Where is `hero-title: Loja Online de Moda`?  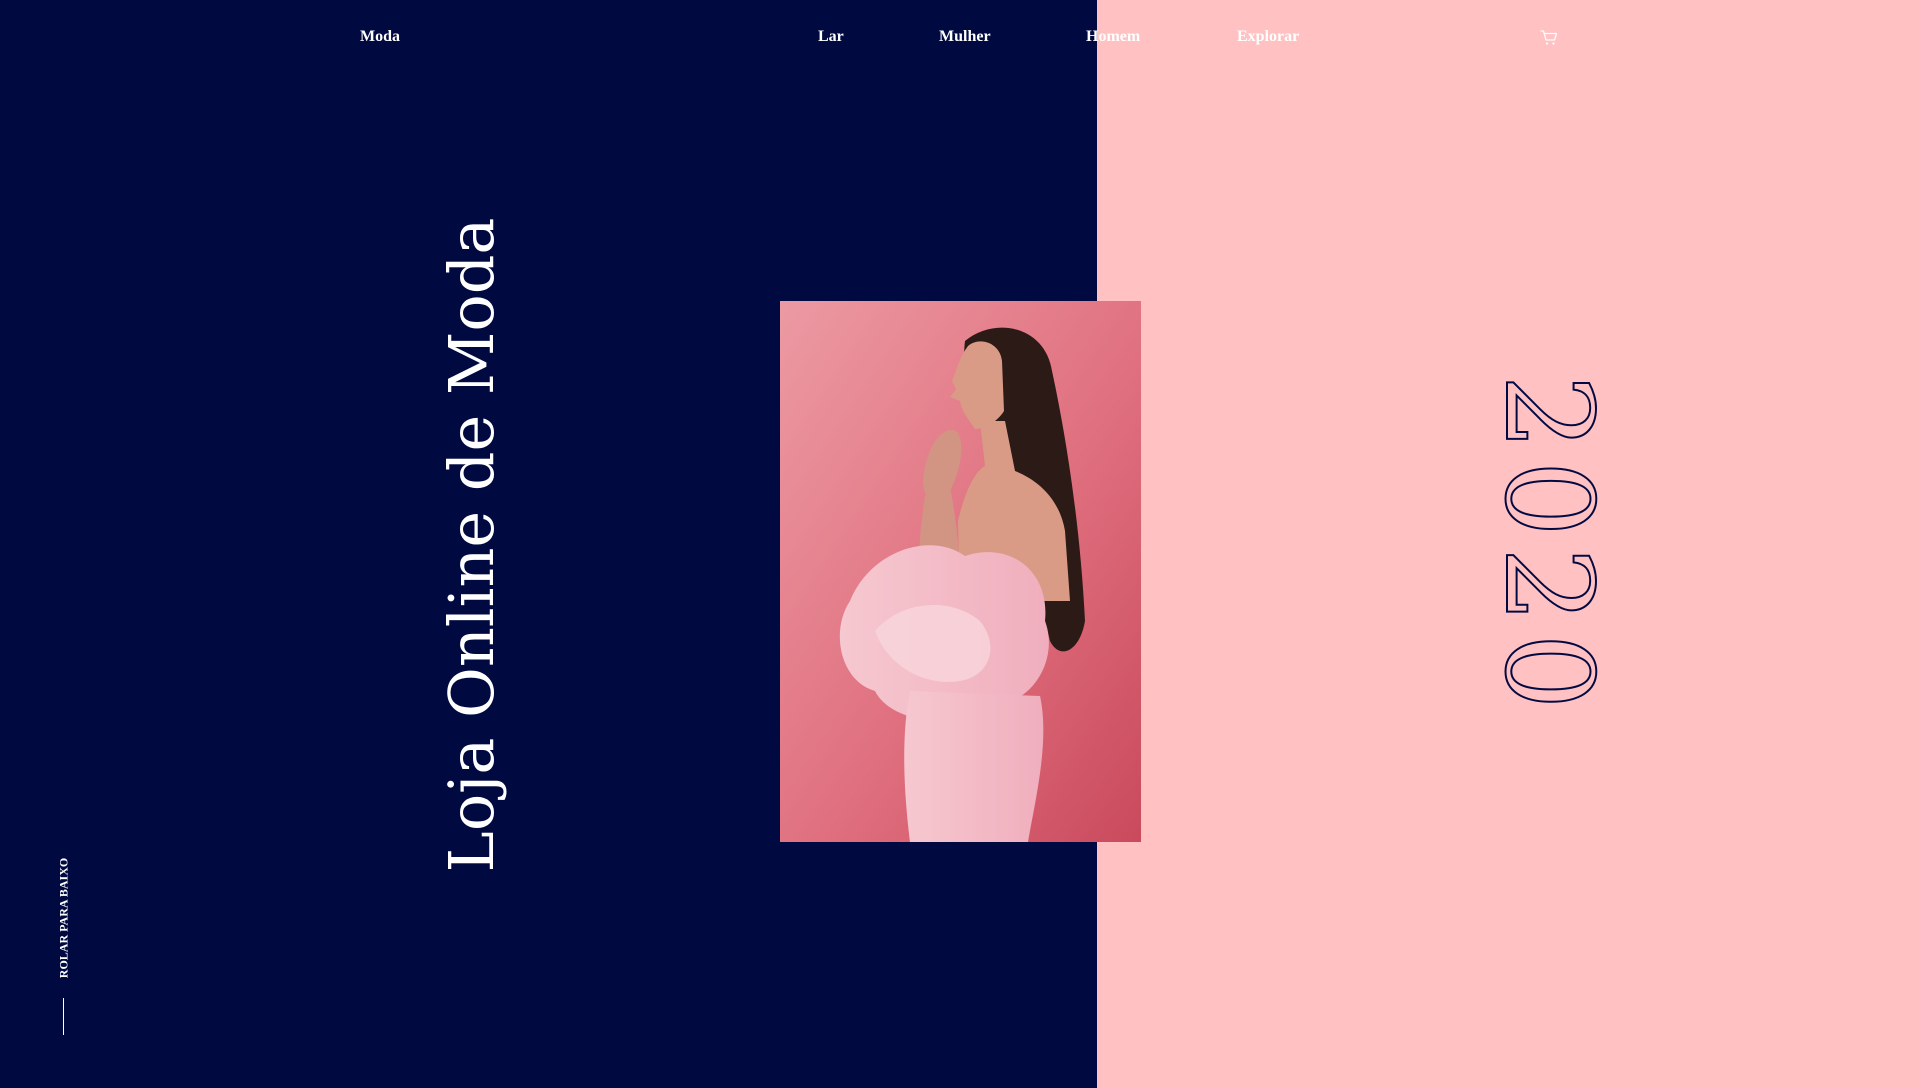
hero-title: Loja Online de Moda is located at coordinates (471, 545).